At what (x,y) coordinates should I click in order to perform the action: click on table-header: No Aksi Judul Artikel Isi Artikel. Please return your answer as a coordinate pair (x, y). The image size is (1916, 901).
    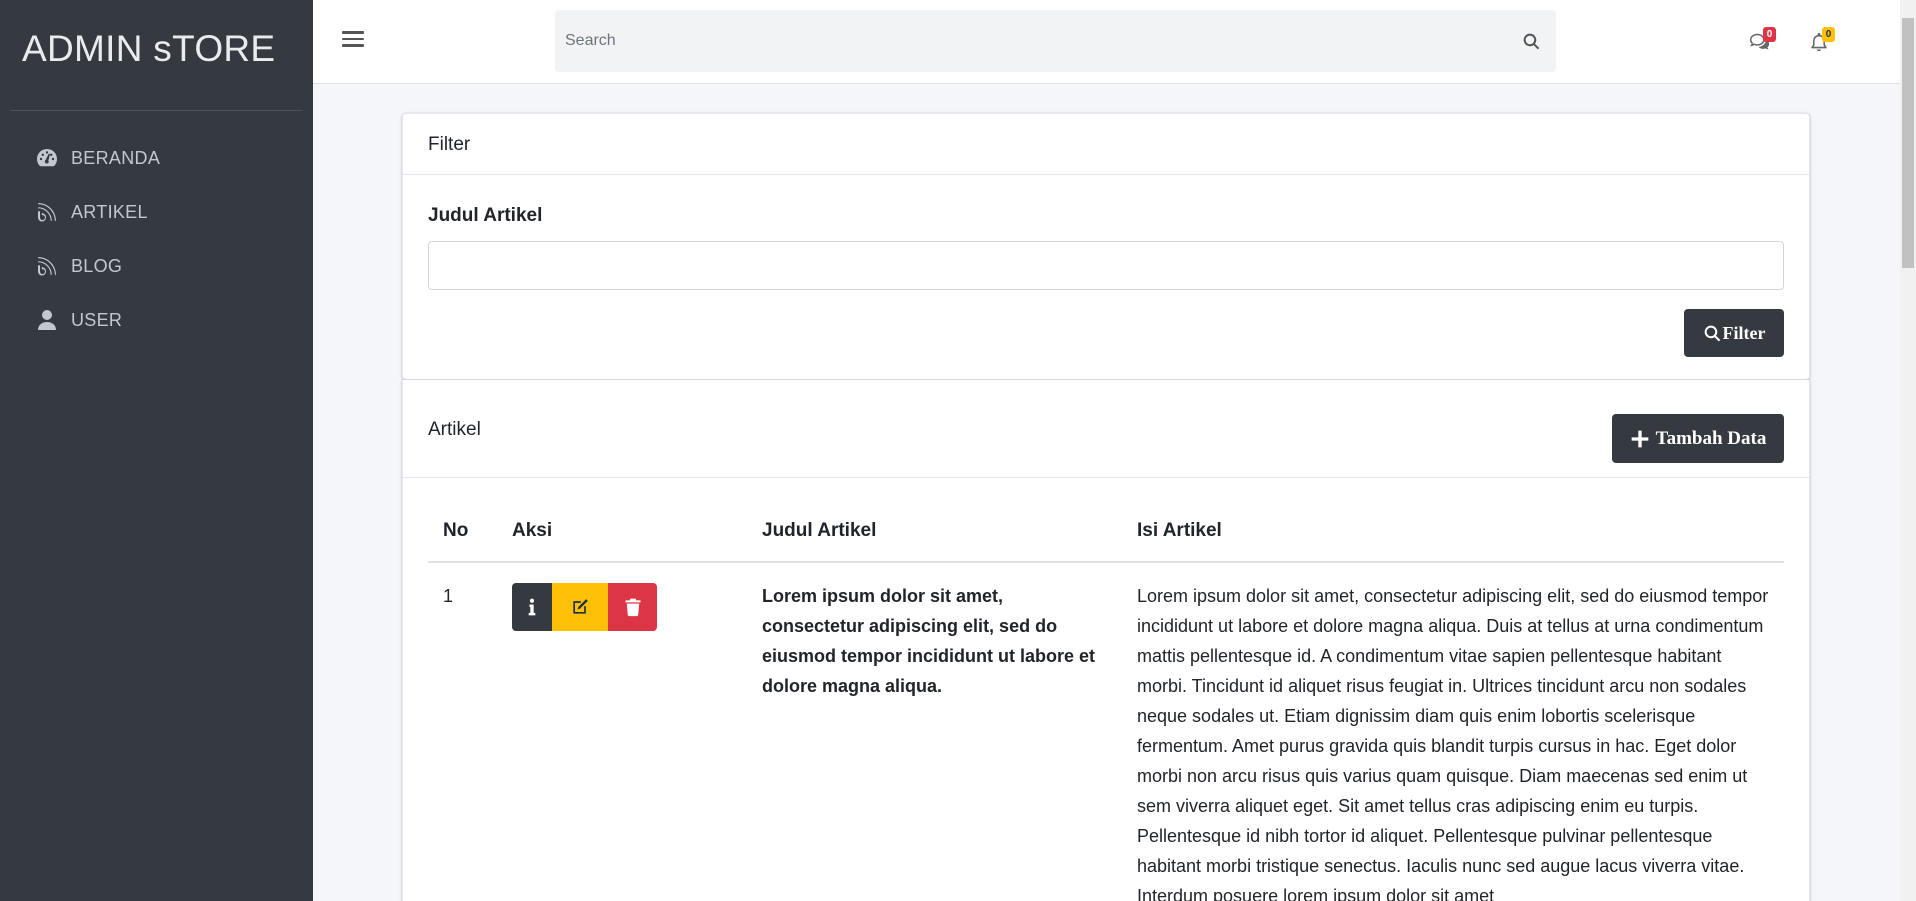
    Looking at the image, I should click on (1106, 531).